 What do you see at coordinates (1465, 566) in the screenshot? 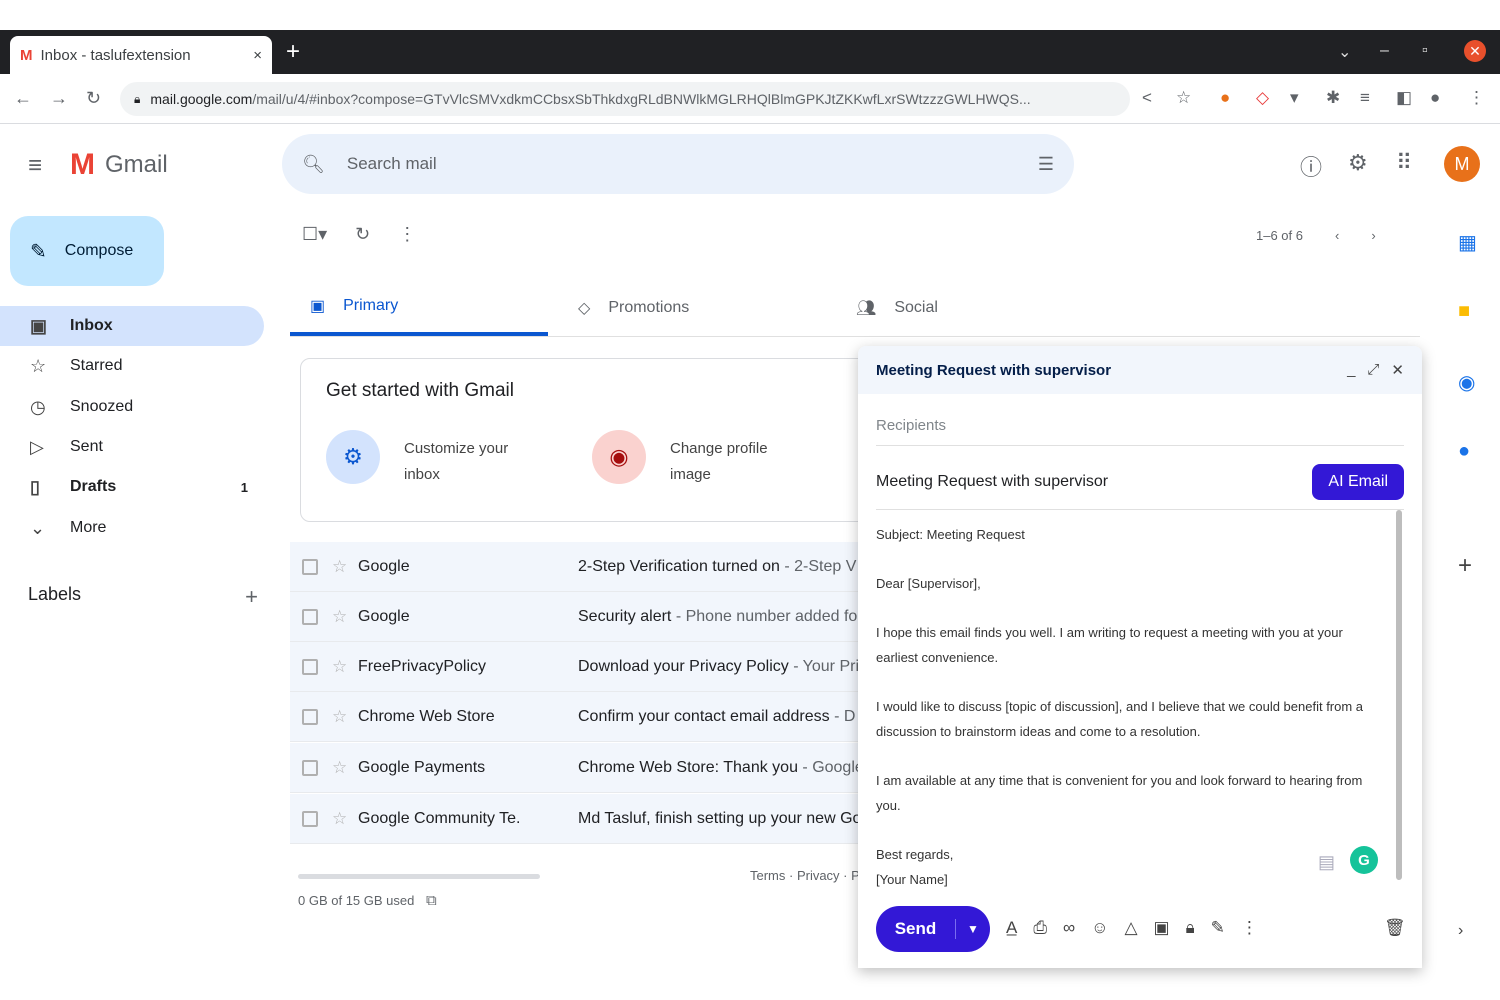
I see `add-addon-icon: +` at bounding box center [1465, 566].